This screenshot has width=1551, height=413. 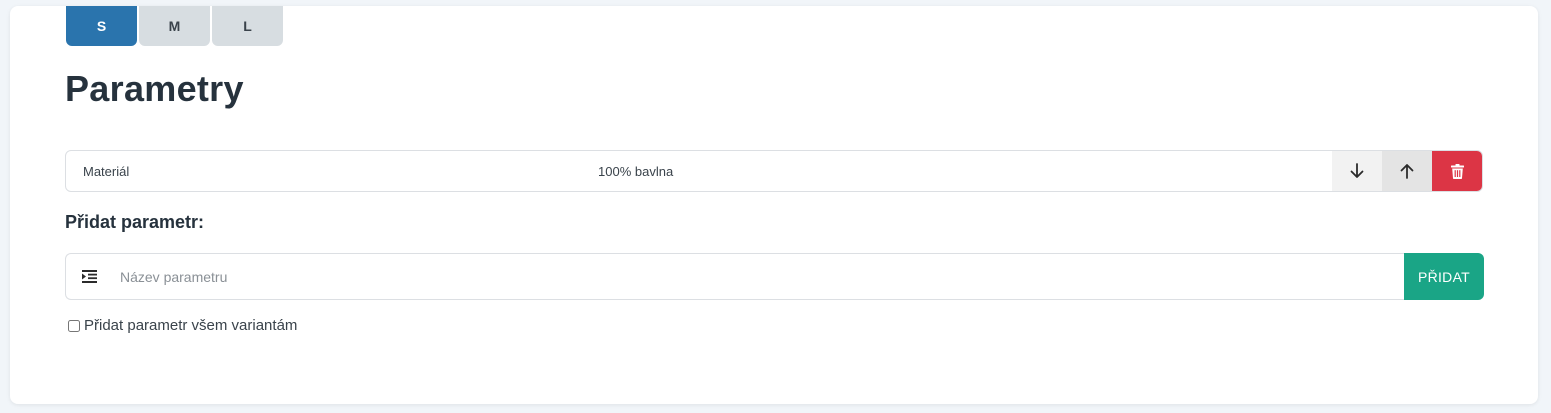 What do you see at coordinates (247, 26) in the screenshot?
I see `size-tab-l: L` at bounding box center [247, 26].